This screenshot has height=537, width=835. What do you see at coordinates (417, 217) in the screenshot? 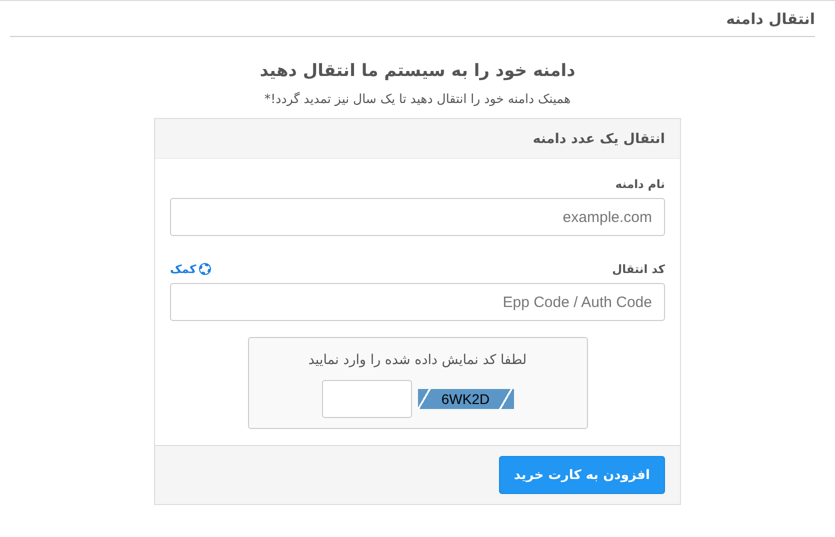
I see `input-field: example.com` at bounding box center [417, 217].